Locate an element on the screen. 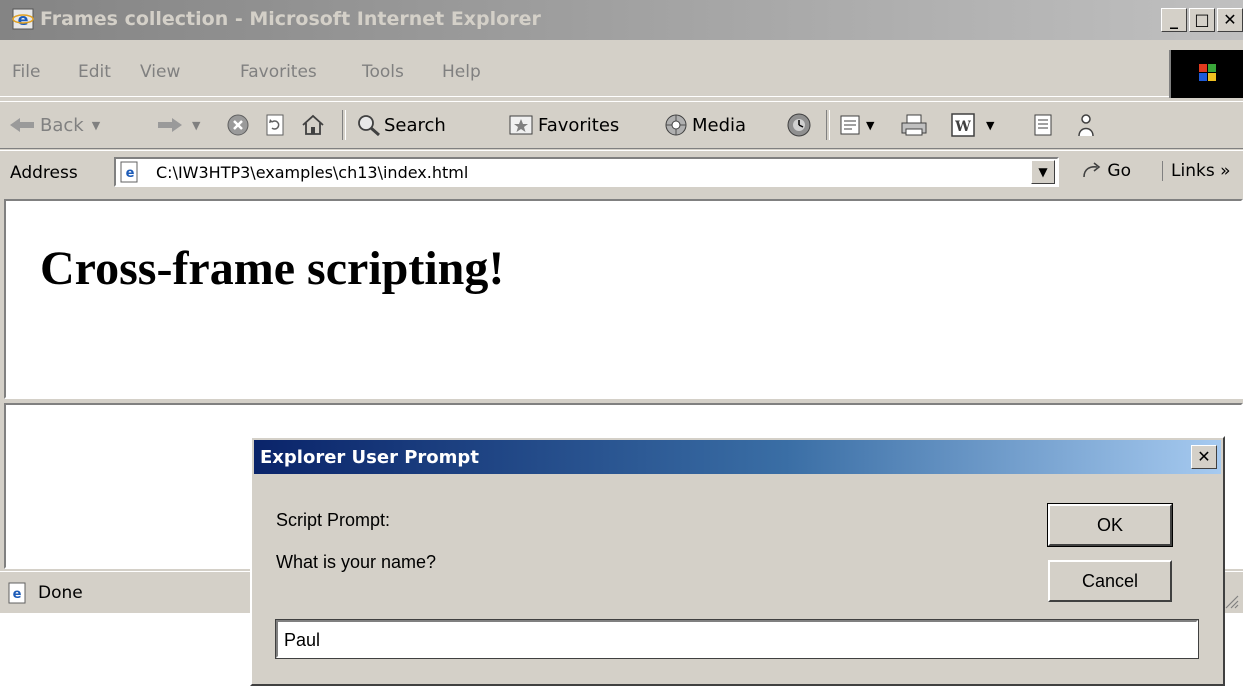  done-page-icon: e is located at coordinates (17, 593).